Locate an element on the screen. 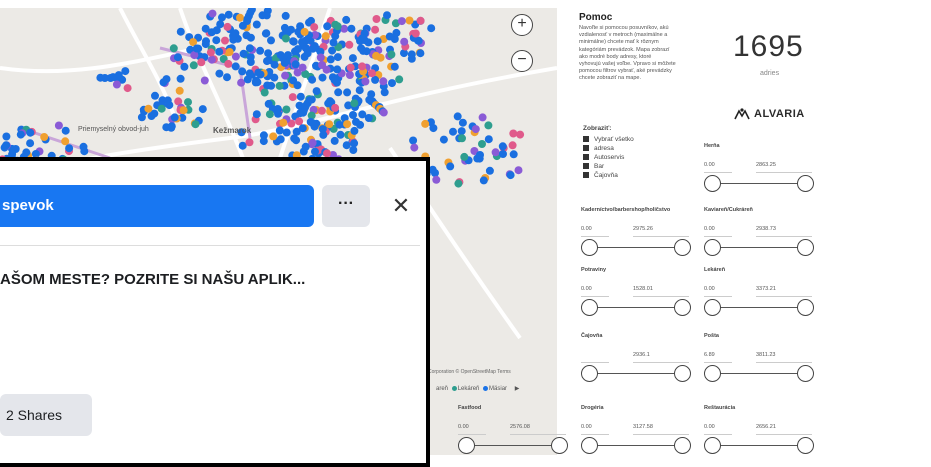  zoom-out-button: − is located at coordinates (522, 61).